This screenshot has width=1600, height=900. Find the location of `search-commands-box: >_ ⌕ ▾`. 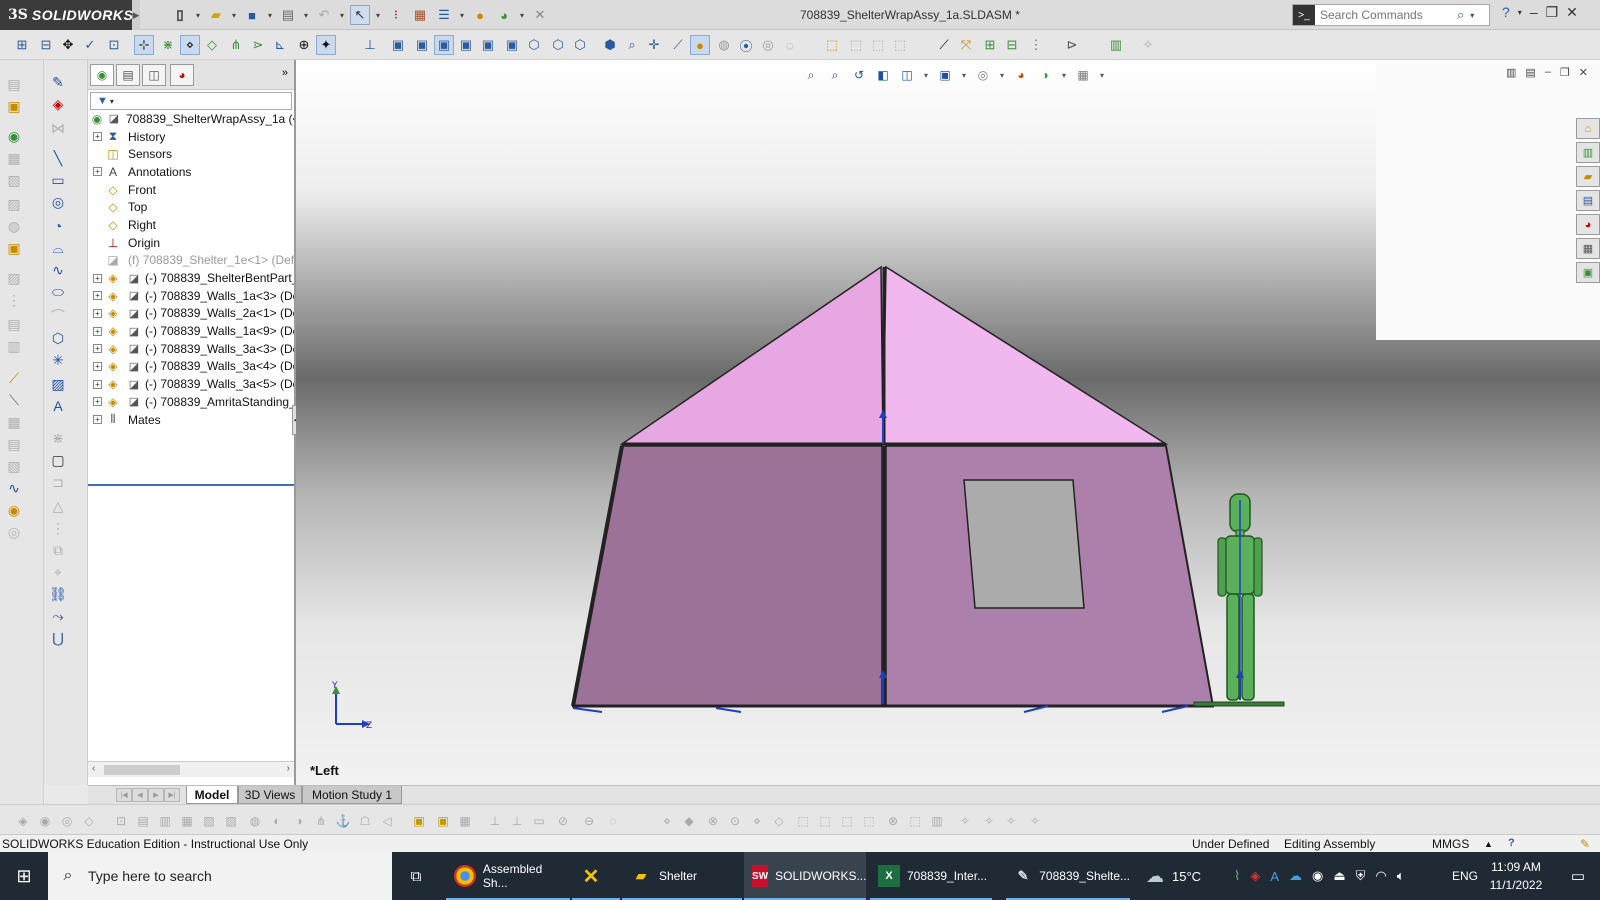

search-commands-box: >_ ⌕ ▾ is located at coordinates (1391, 15).